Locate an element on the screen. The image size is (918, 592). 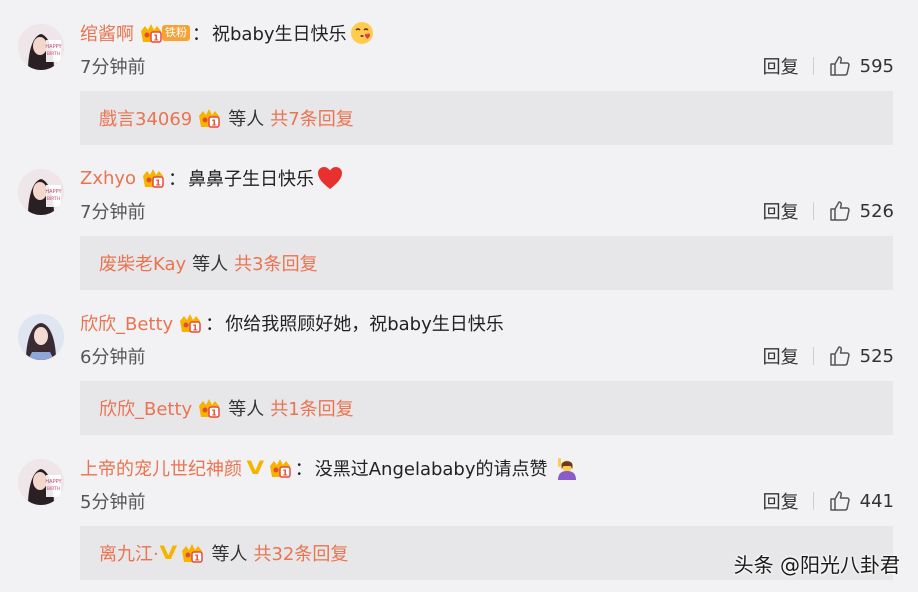
reply-user-link: 废柴老Kay is located at coordinates (142, 263).